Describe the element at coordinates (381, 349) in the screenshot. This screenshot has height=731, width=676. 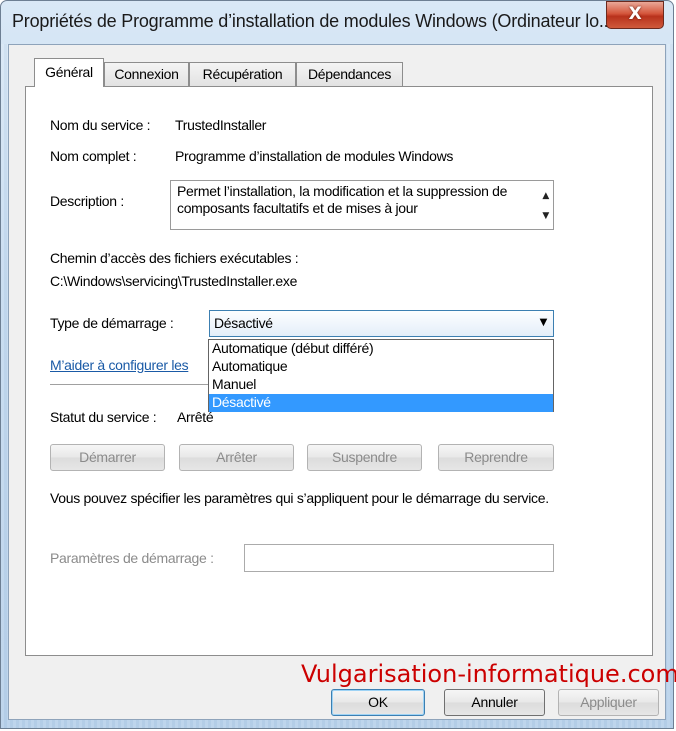
I see `dropdown-option-automatic-delayed: Automatique (début différé)` at that location.